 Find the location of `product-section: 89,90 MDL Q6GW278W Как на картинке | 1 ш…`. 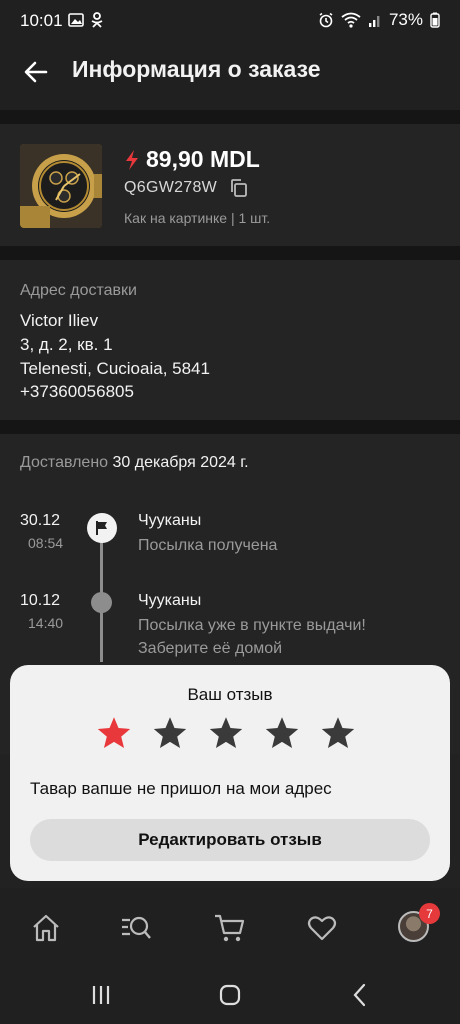

product-section: 89,90 MDL Q6GW278W Как на картинке | 1 ш… is located at coordinates (230, 185).